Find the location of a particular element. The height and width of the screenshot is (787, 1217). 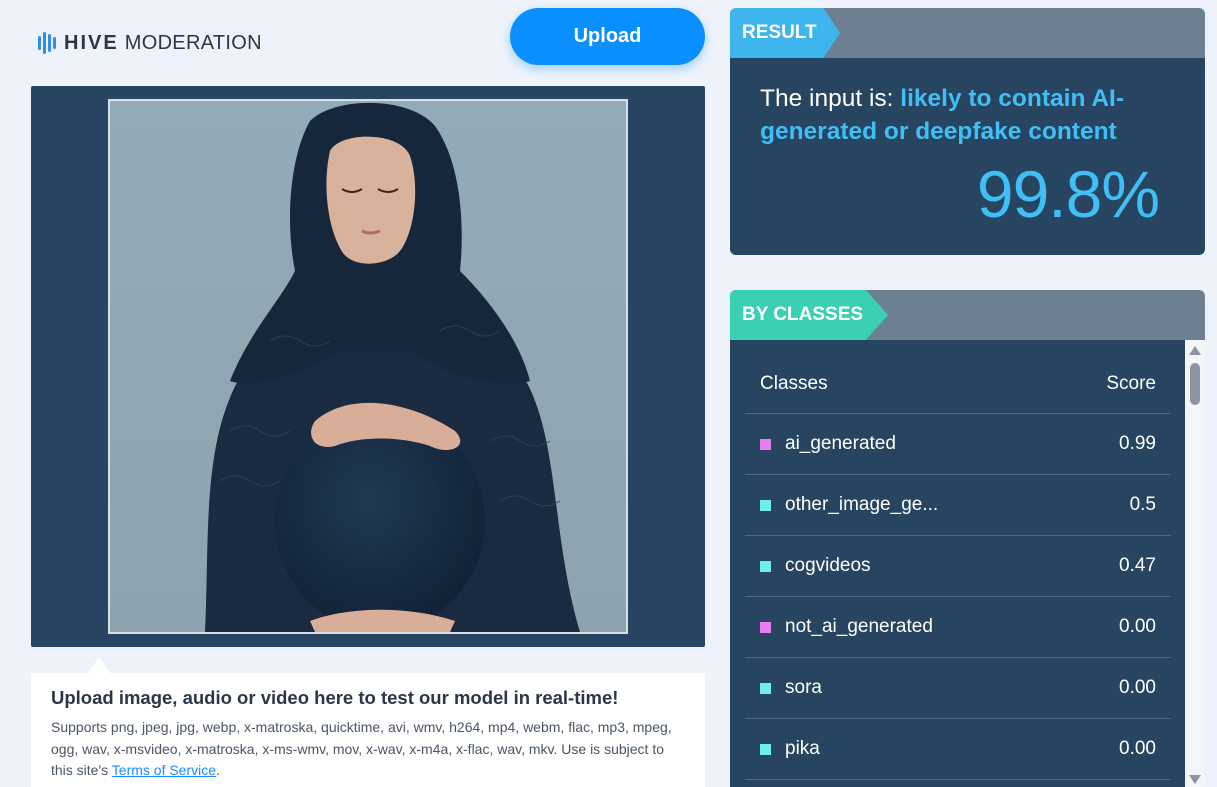

result-prefix: The input is: is located at coordinates (830, 98).